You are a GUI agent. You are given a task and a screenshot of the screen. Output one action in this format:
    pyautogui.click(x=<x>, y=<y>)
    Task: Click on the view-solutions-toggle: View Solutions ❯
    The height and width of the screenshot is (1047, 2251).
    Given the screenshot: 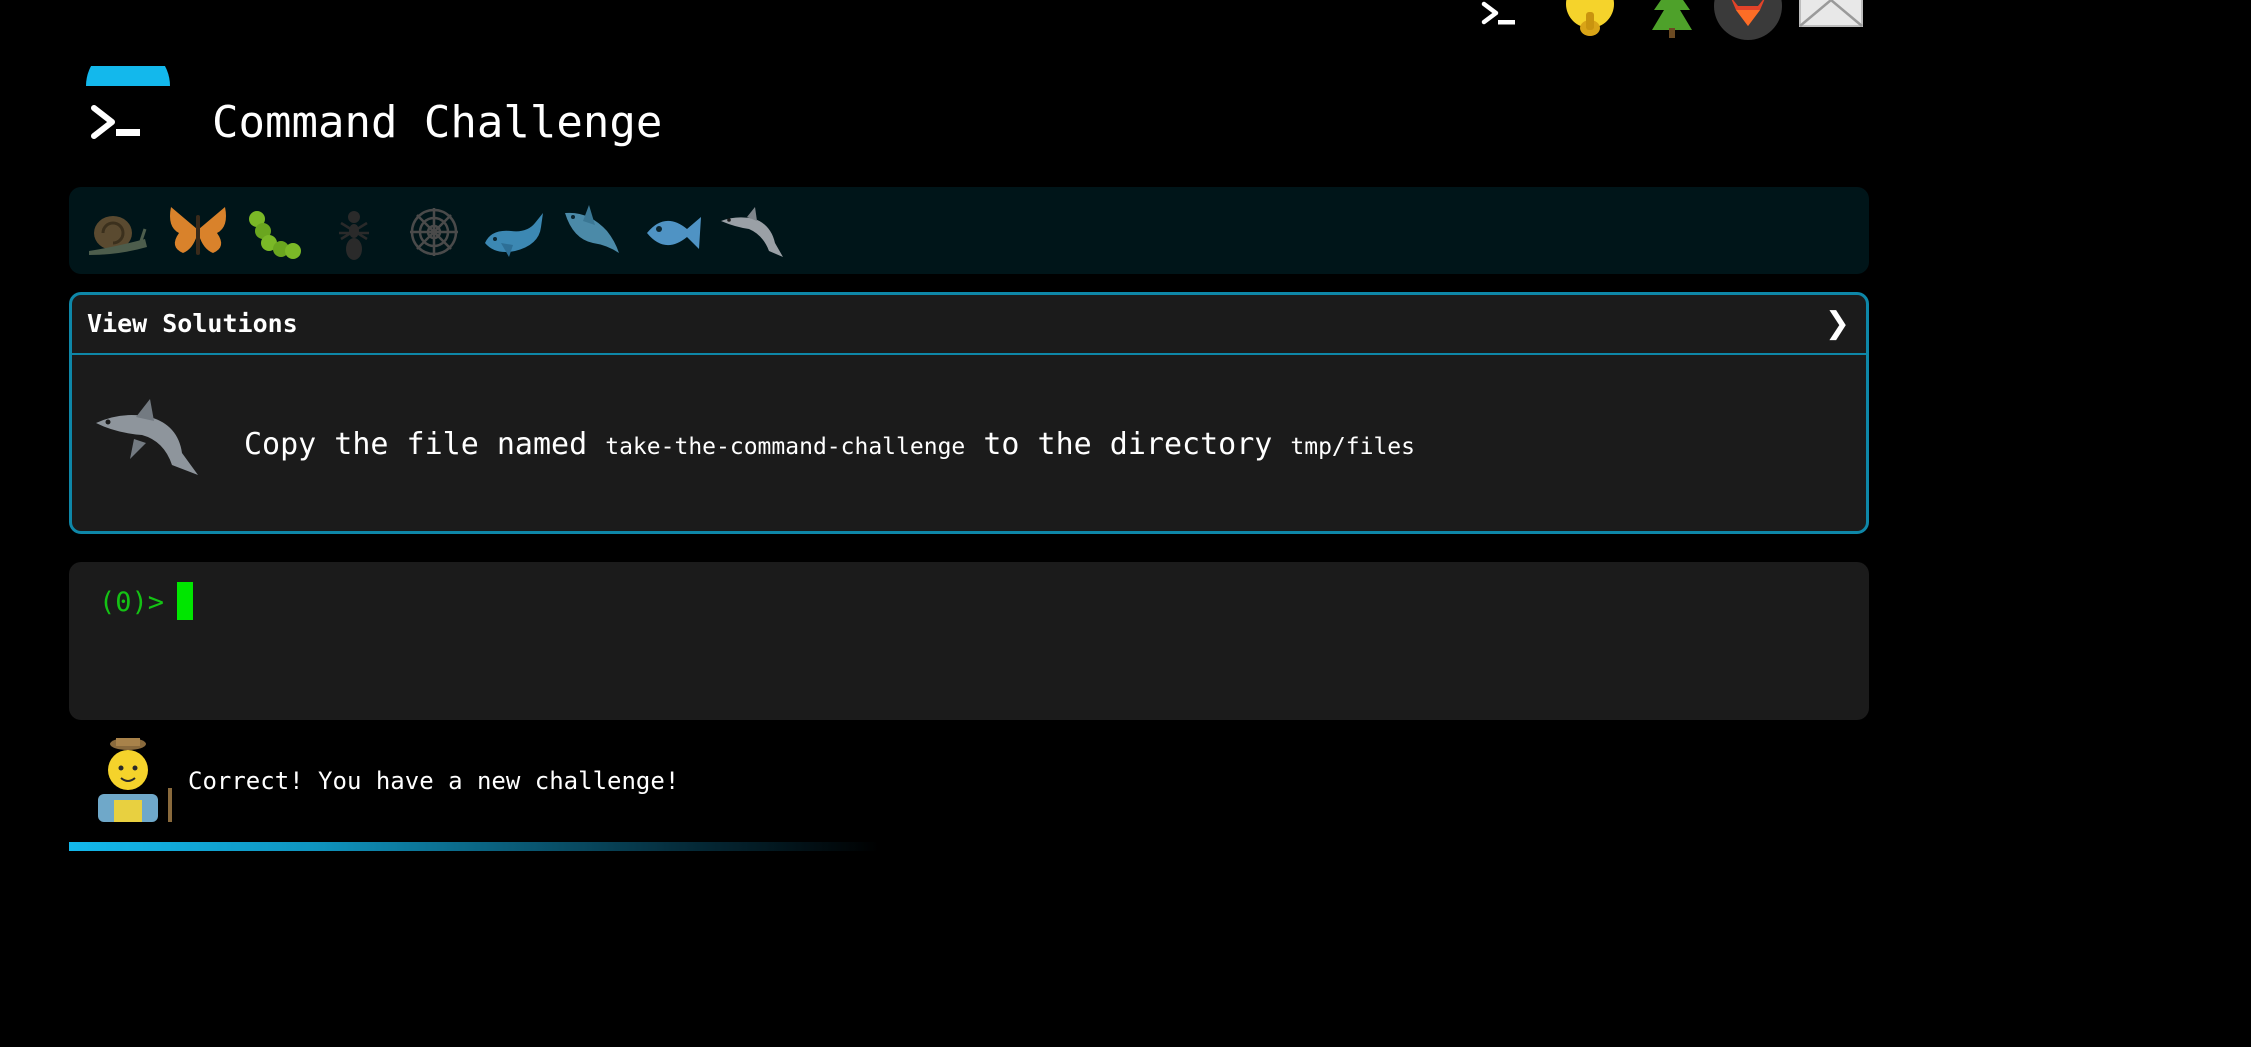 What is the action you would take?
    pyautogui.click(x=969, y=325)
    